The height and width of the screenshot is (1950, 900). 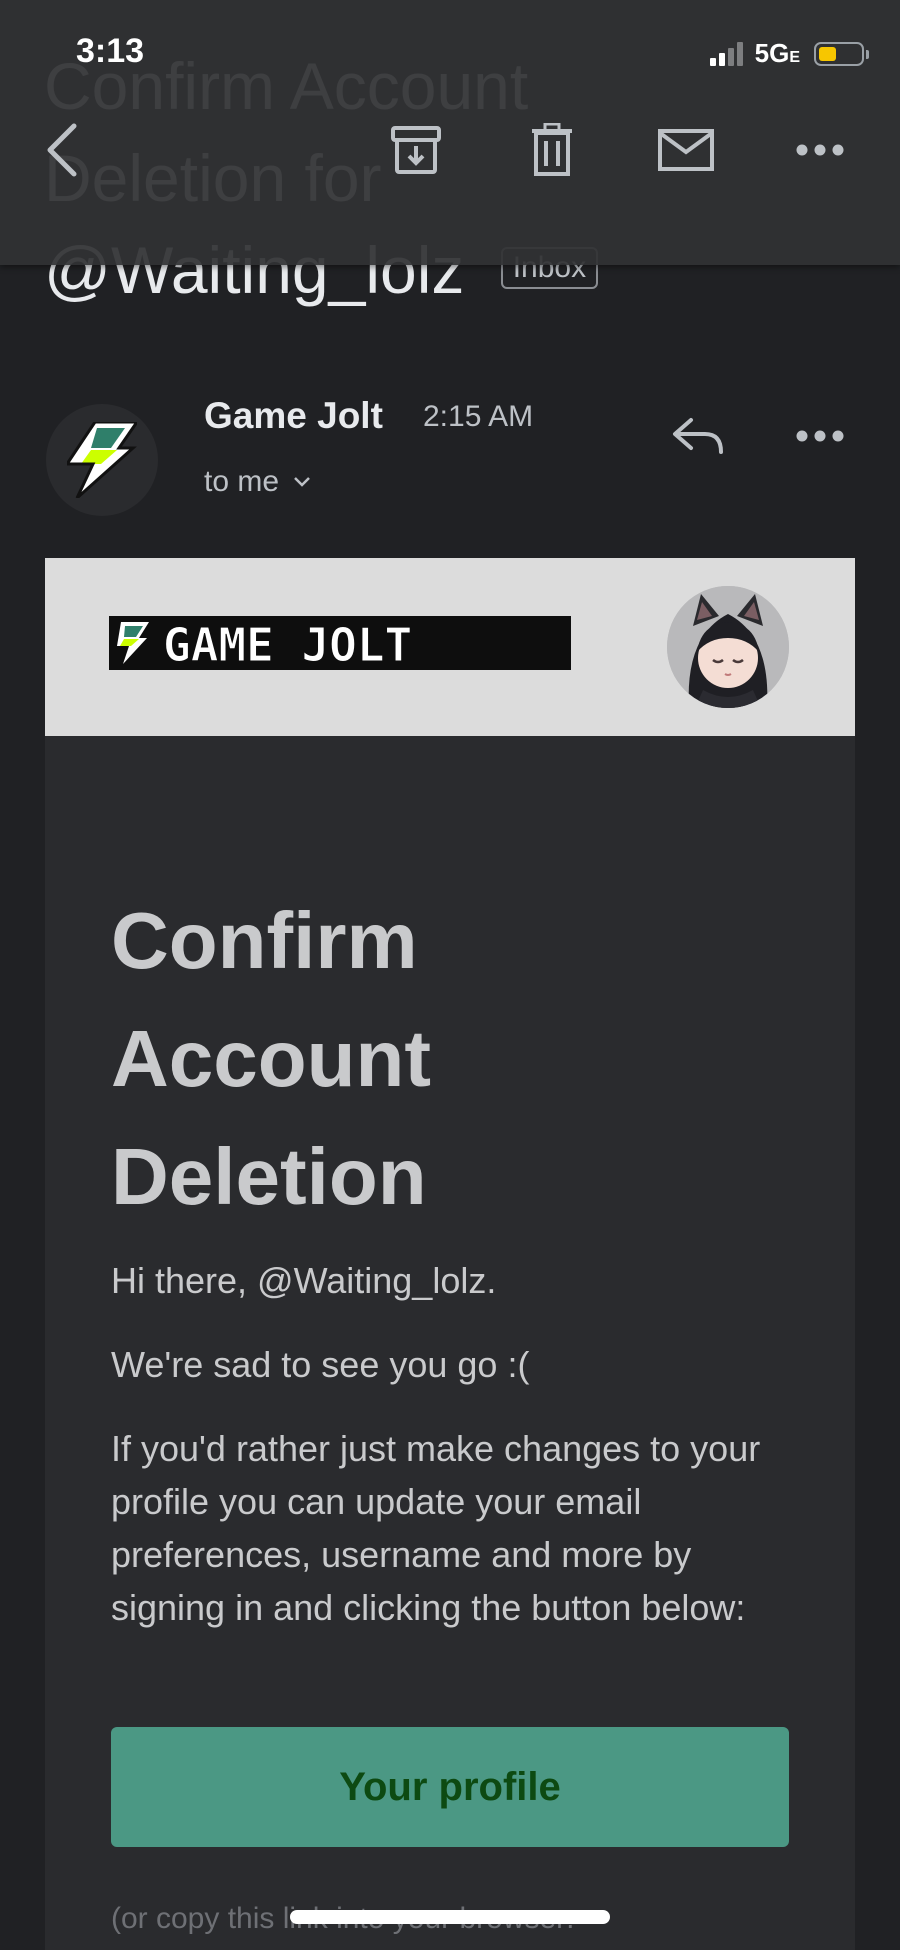 I want to click on your-profile-button: Your profile, so click(x=450, y=1787).